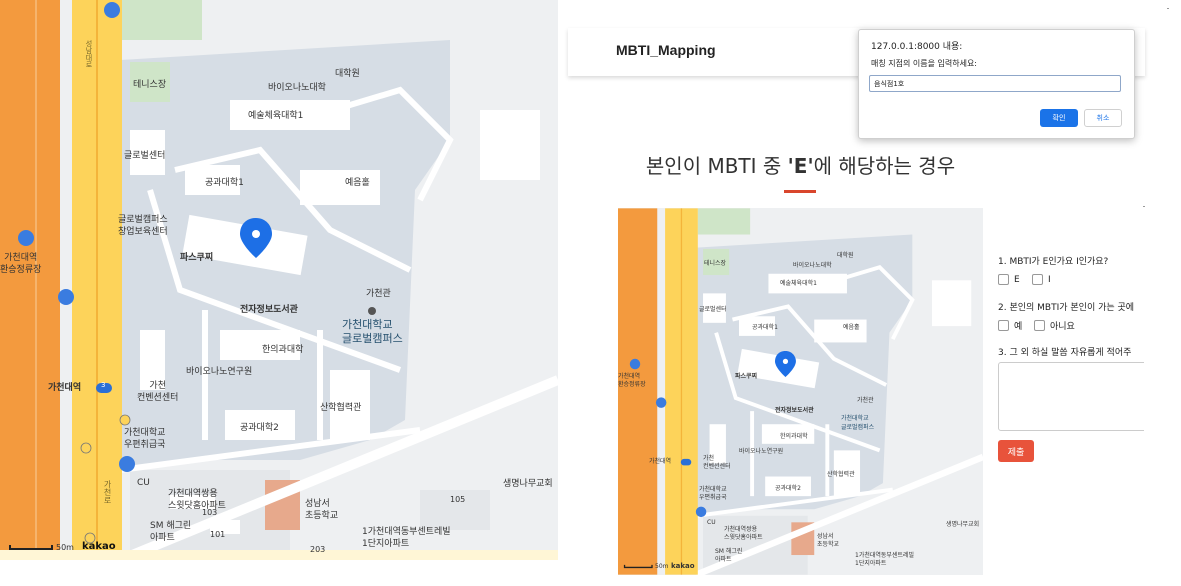  Describe the element at coordinates (729, 555) in the screenshot. I see `small-map-label-apt2: SM 해그린 아파트` at that location.